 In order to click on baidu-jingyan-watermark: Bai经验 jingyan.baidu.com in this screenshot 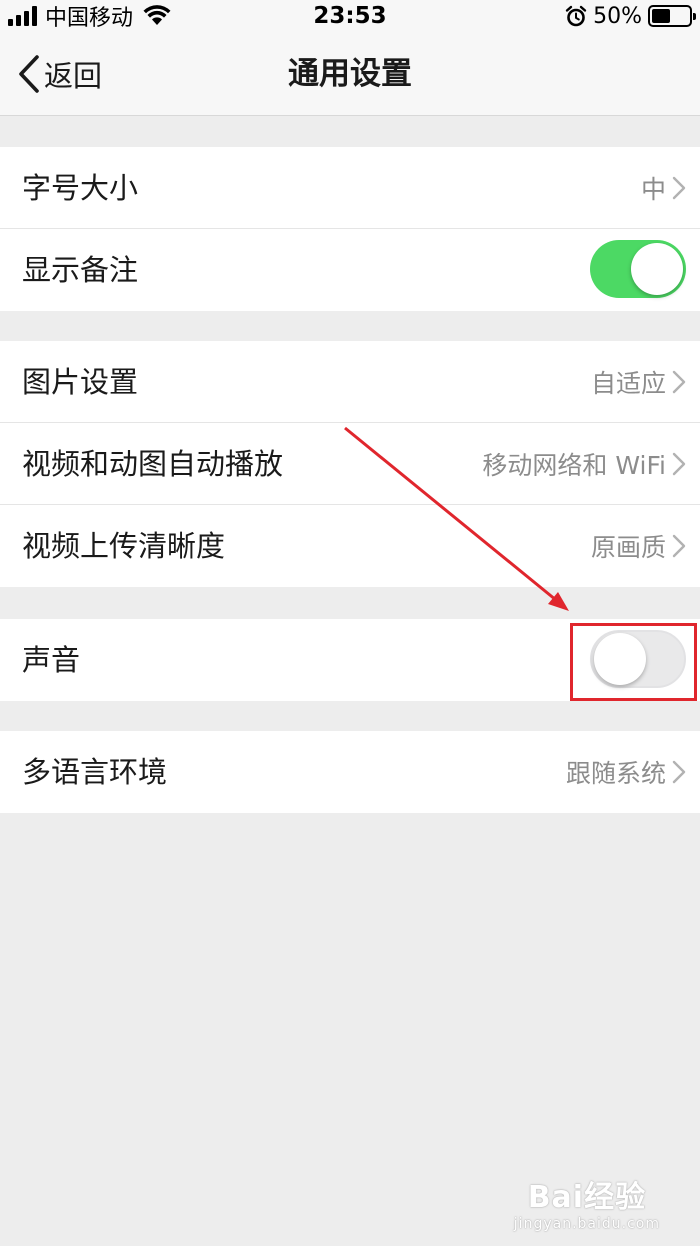, I will do `click(587, 1202)`.